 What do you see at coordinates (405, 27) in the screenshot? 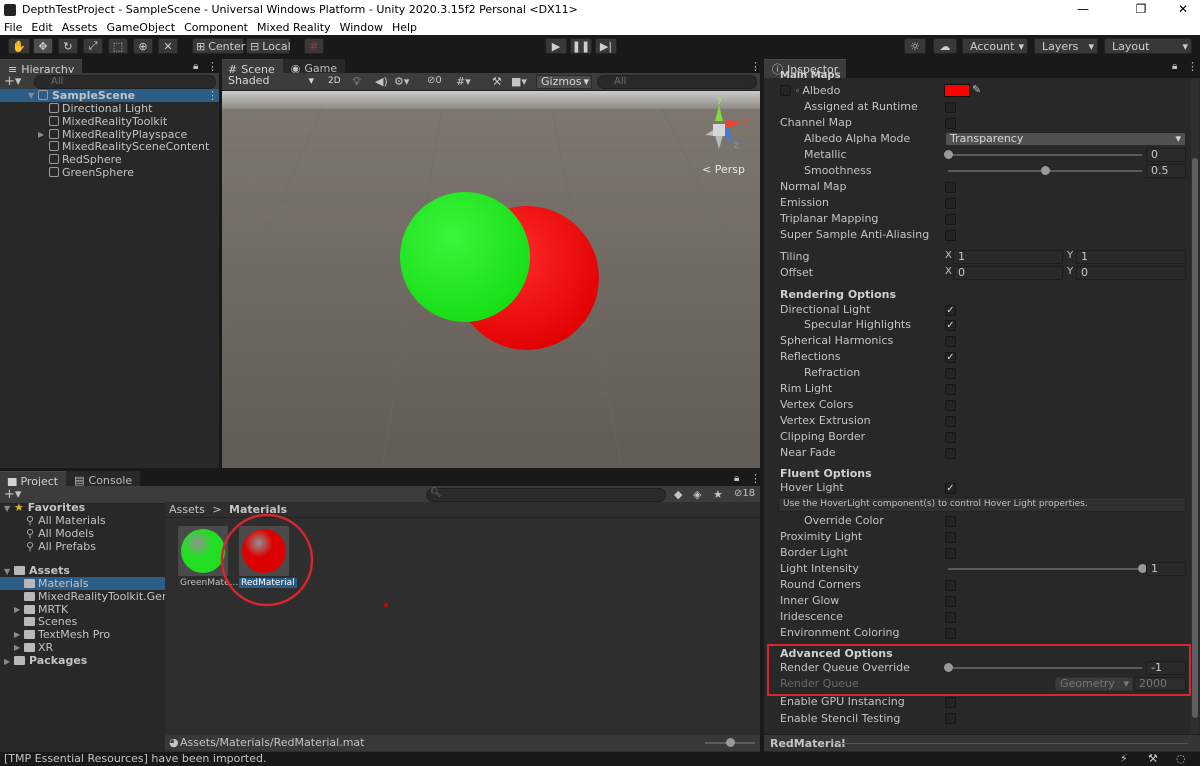
I see `menu-item-help: Help` at bounding box center [405, 27].